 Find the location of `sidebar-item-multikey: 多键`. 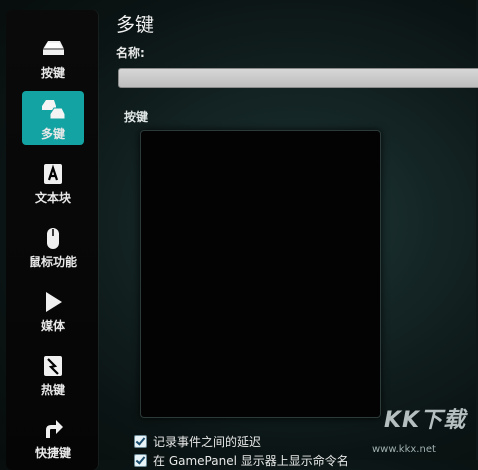

sidebar-item-multikey: 多键 is located at coordinates (53, 118).